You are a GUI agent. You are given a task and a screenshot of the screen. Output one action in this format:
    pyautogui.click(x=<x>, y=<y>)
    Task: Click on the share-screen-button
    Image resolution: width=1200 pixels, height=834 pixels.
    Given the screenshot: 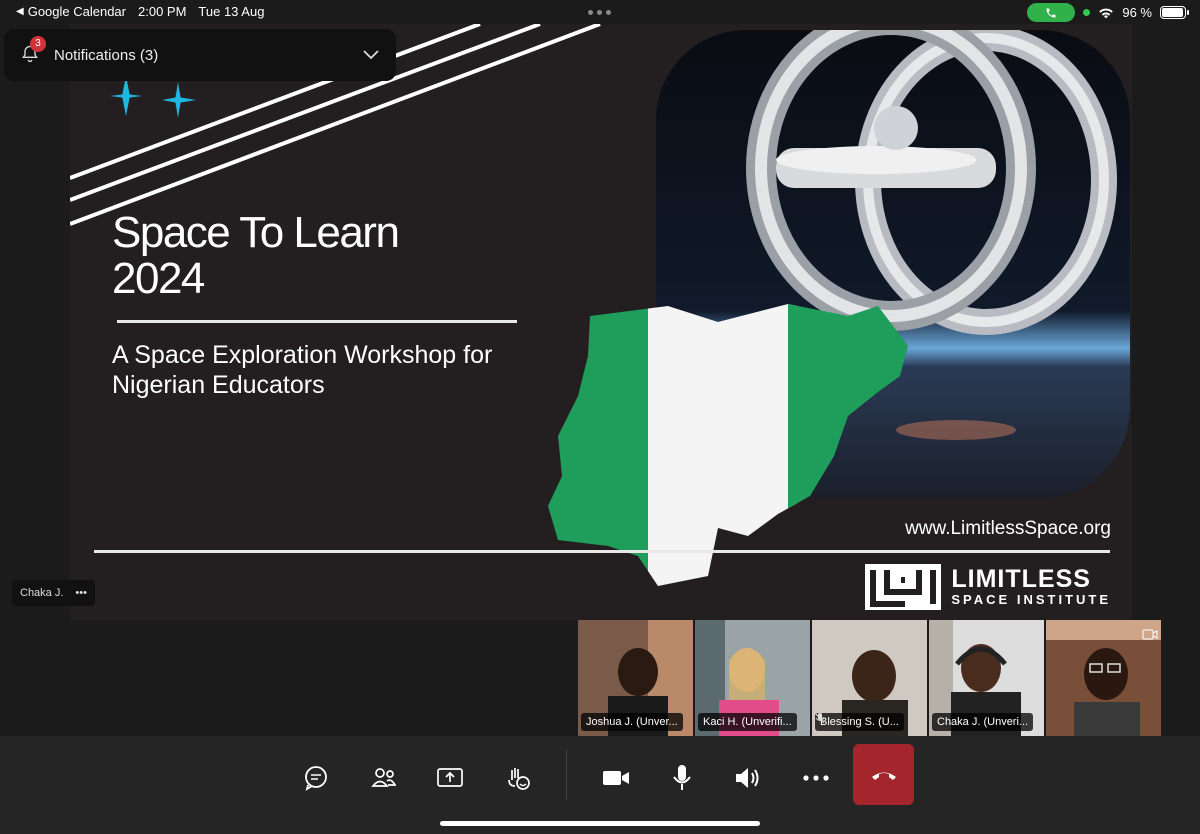 What is the action you would take?
    pyautogui.click(x=450, y=778)
    